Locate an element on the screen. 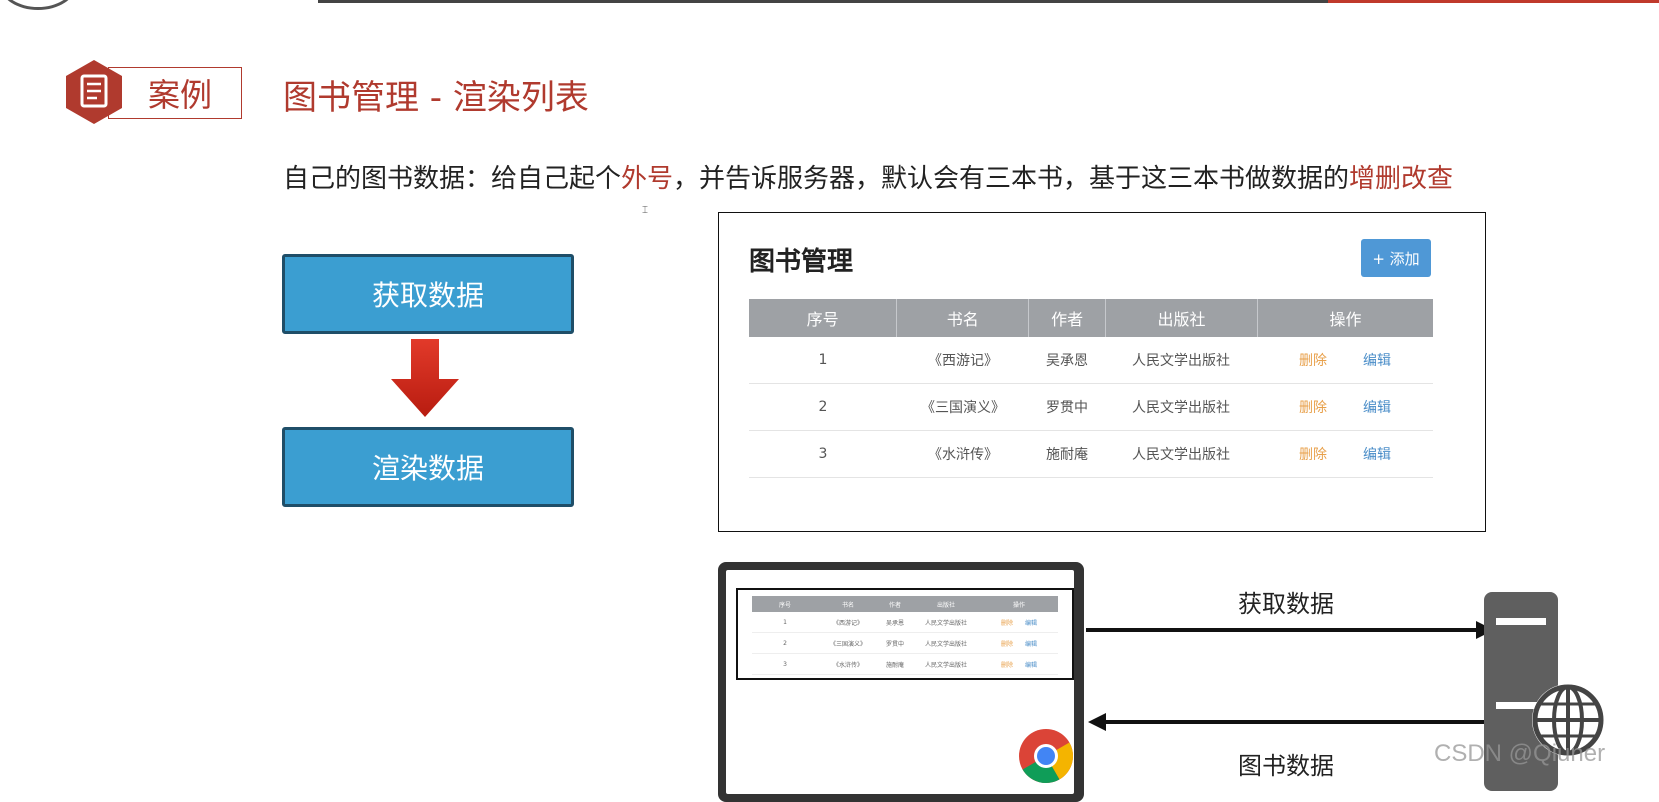  mini-table-row: 1 《西游记》 吴承恩 人民文学出版社 删除 编辑 is located at coordinates (905, 622).